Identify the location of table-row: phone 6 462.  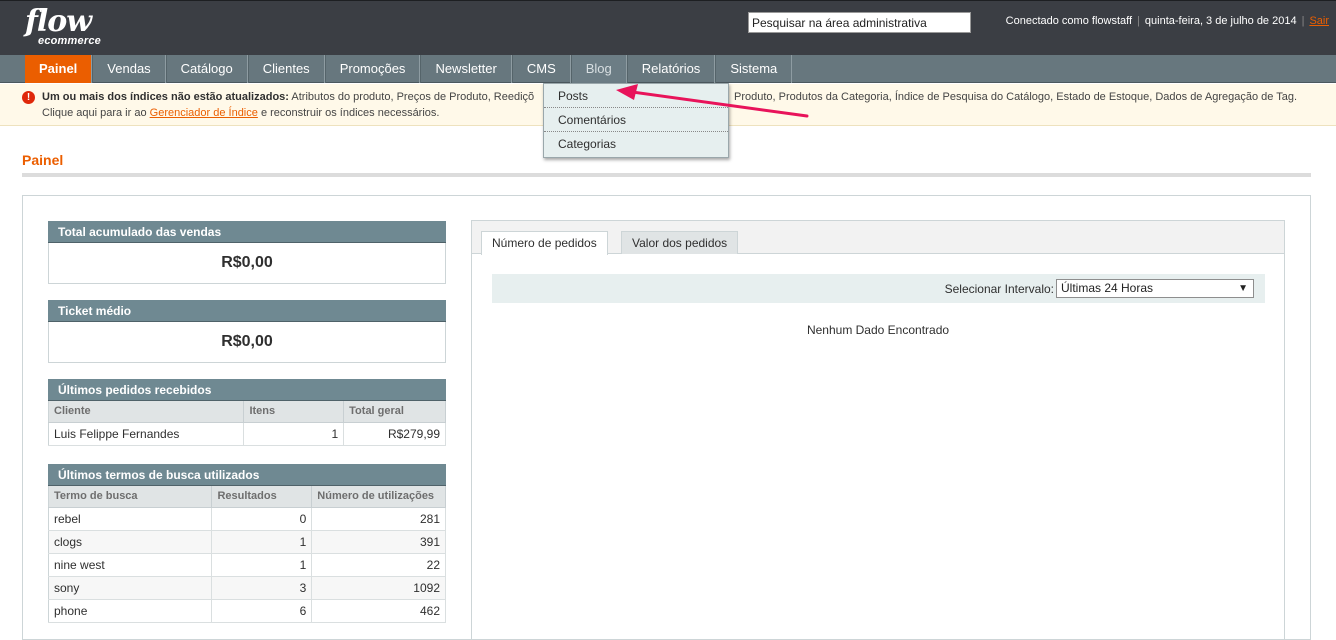
(247, 611).